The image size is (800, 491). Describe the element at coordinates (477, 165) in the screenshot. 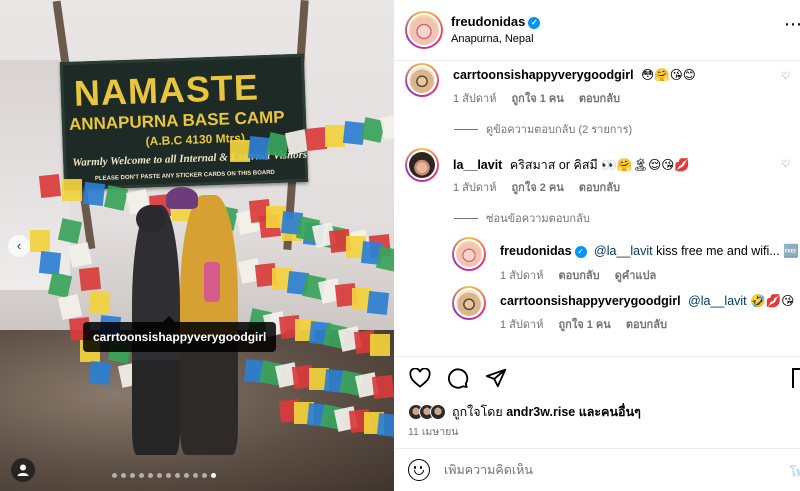

I see `comment-username: la__lavit` at that location.